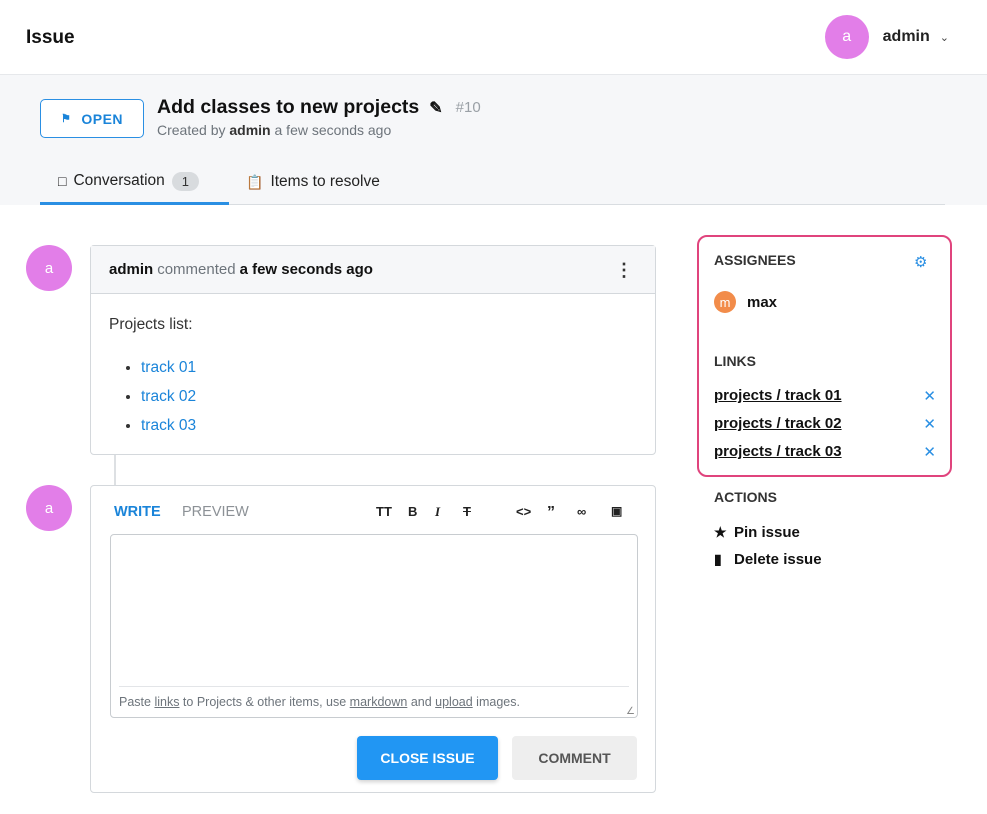 The height and width of the screenshot is (814, 987). What do you see at coordinates (288, 107) in the screenshot?
I see `issue-title: Add classes to new projects` at bounding box center [288, 107].